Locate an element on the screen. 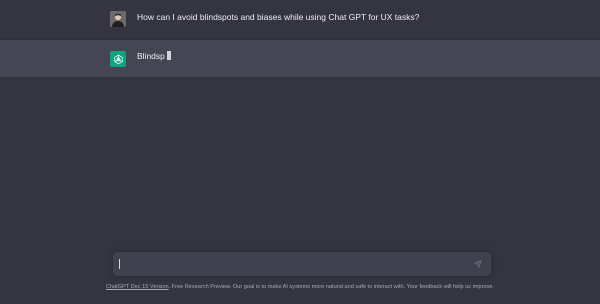 Image resolution: width=600 pixels, height=304 pixels. send-button is located at coordinates (478, 264).